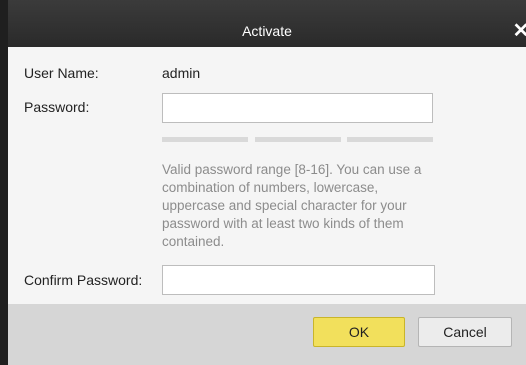 The height and width of the screenshot is (365, 526). I want to click on password-label: Password:, so click(57, 107).